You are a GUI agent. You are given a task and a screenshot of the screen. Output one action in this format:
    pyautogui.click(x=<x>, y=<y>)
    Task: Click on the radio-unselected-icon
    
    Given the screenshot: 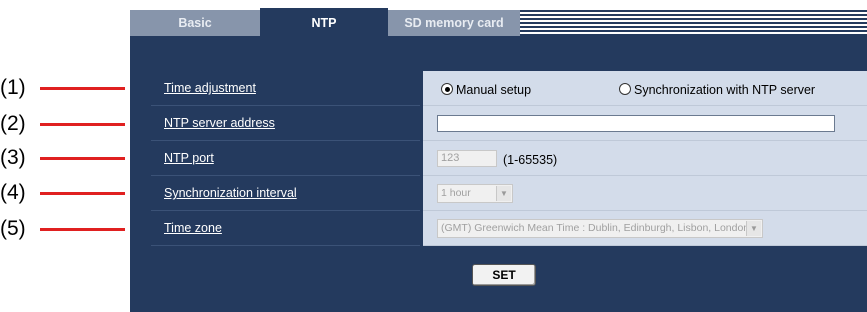 What is the action you would take?
    pyautogui.click(x=625, y=89)
    